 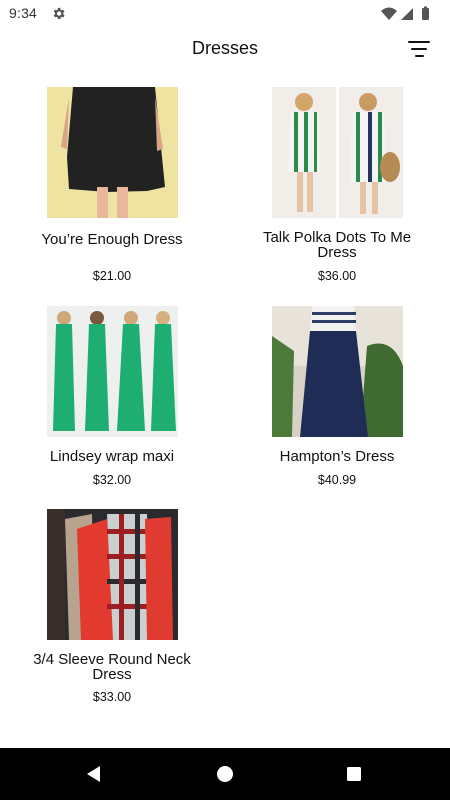 I want to click on recents-square-icon, so click(x=354, y=774).